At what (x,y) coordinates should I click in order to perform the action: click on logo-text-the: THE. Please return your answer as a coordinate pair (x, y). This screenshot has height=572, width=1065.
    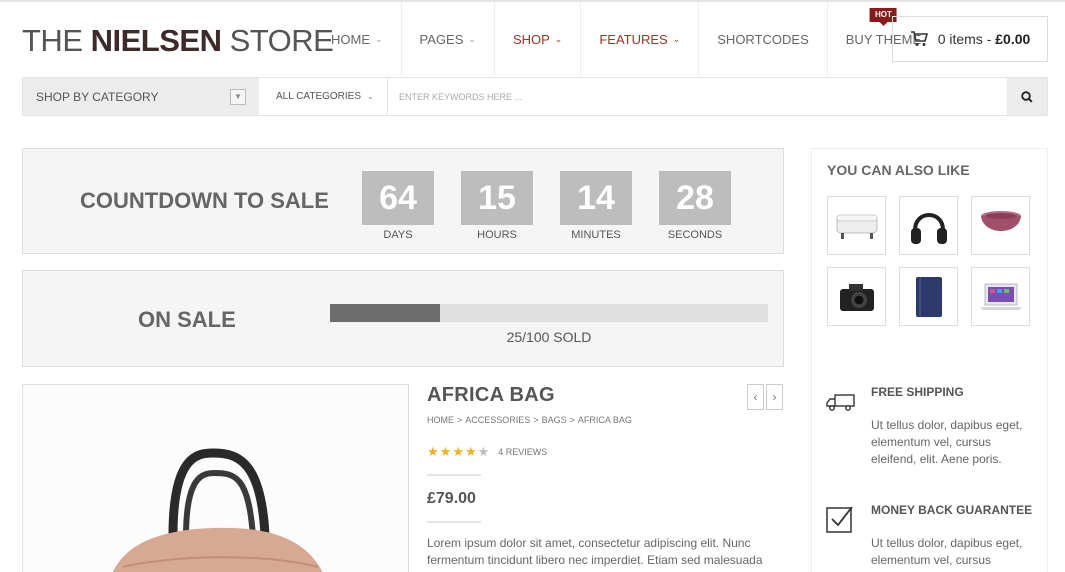
    Looking at the image, I should click on (56, 40).